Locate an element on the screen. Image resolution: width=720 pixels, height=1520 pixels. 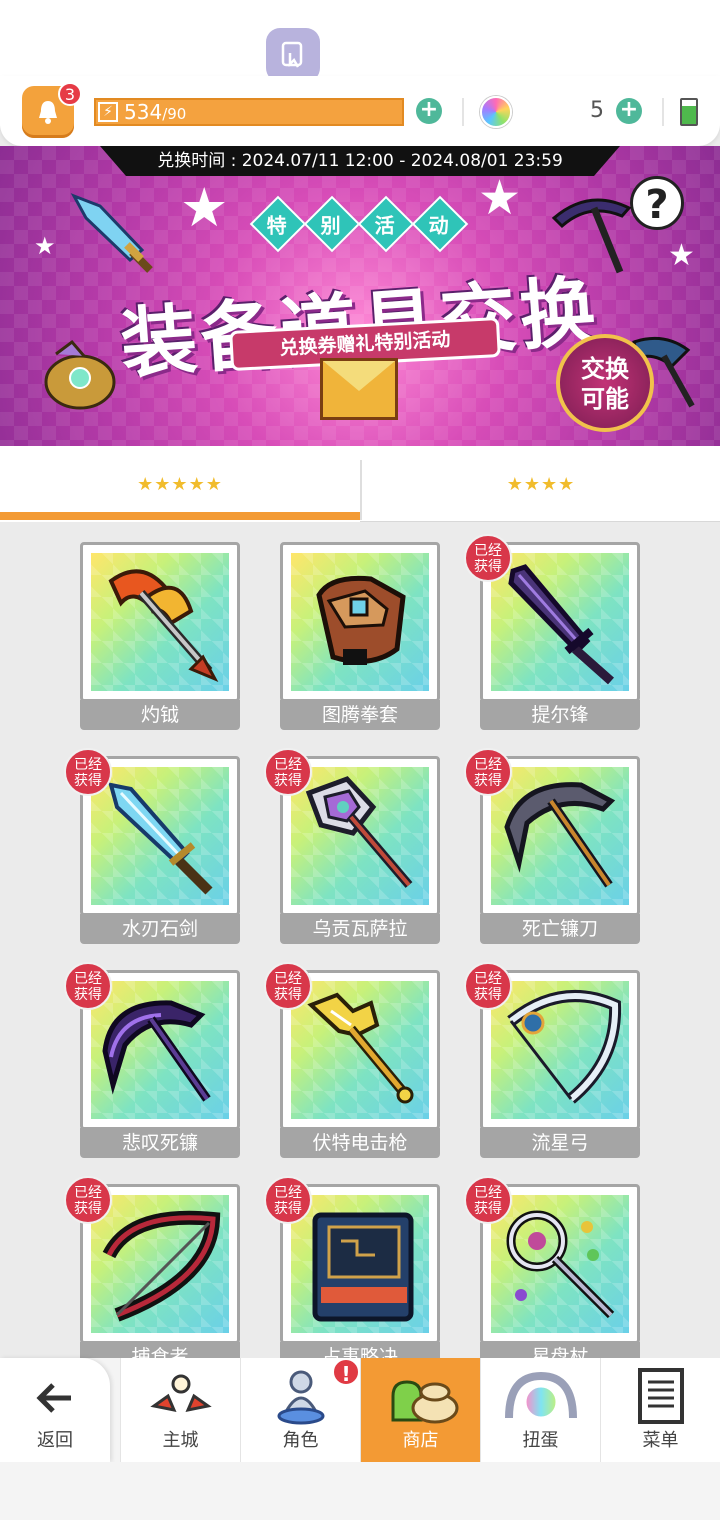
top-strip is located at coordinates (360, 40).